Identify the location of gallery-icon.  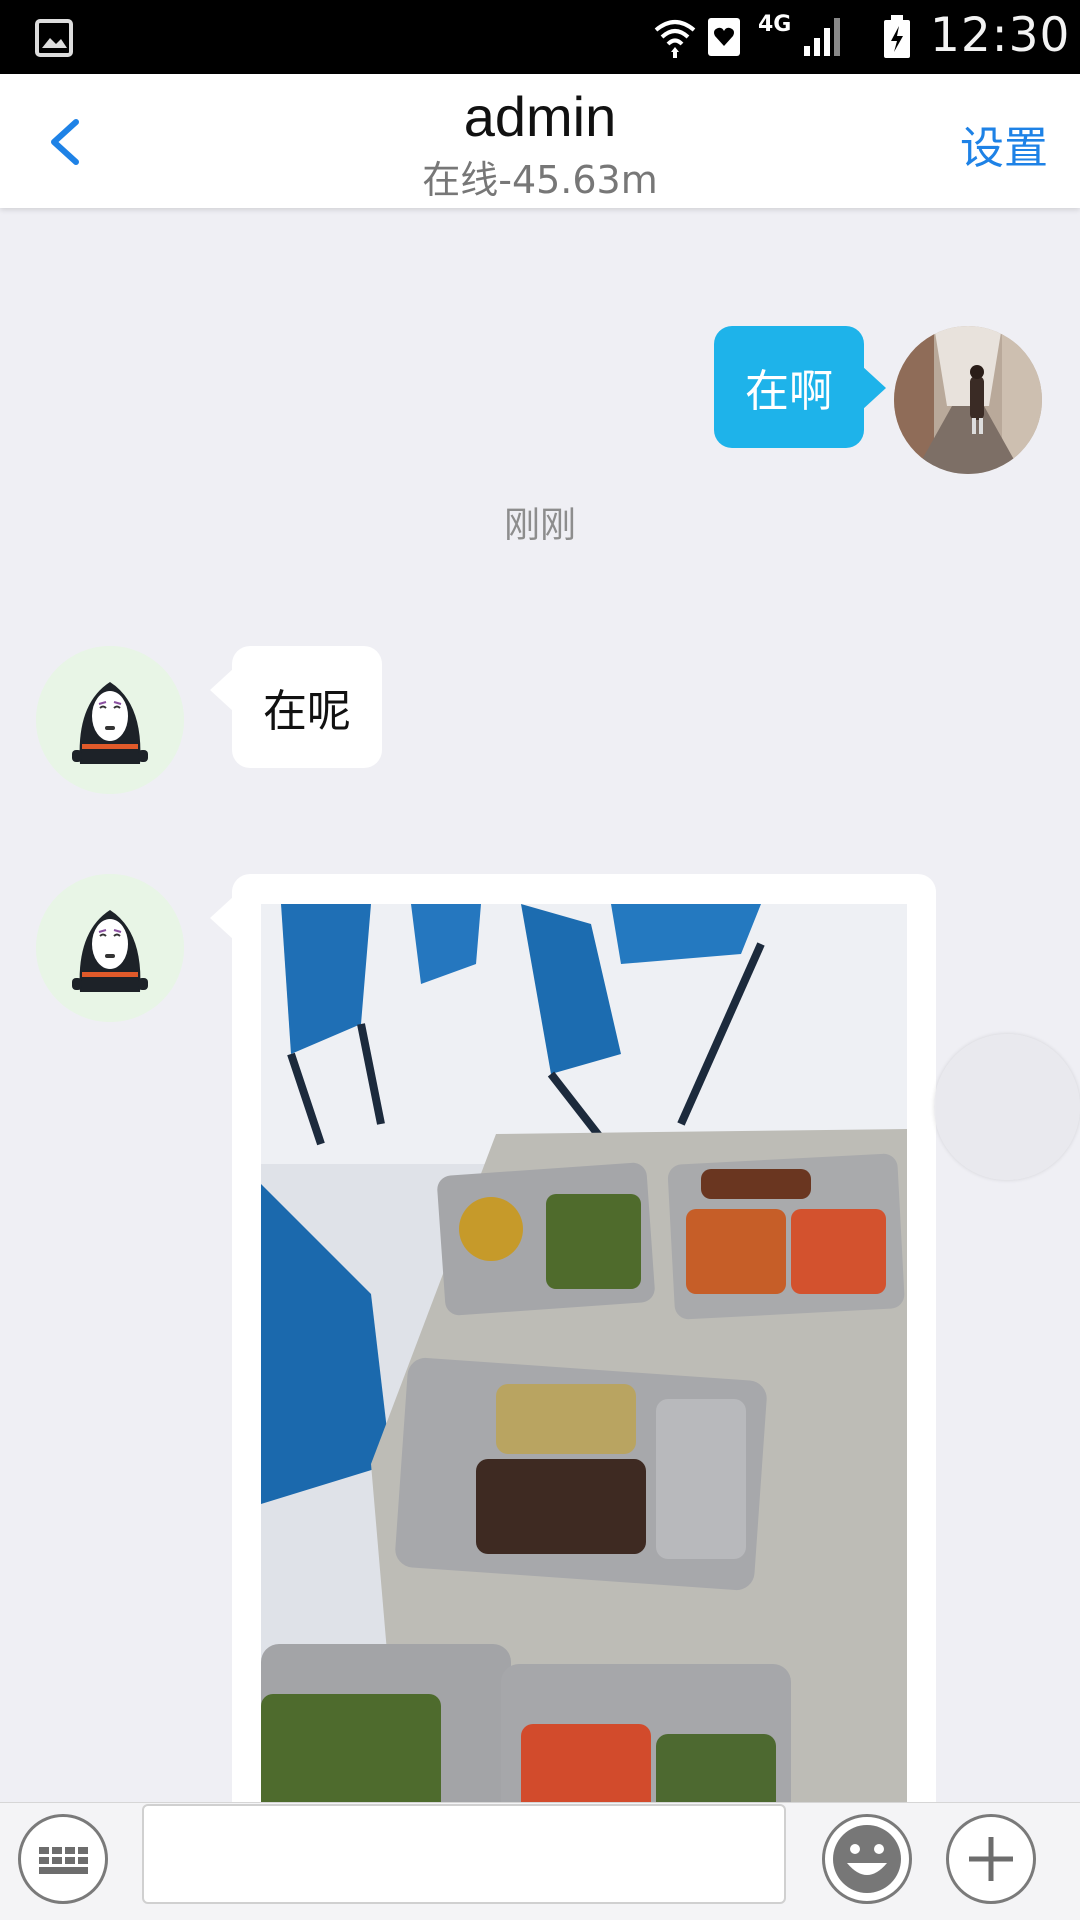
(54, 38).